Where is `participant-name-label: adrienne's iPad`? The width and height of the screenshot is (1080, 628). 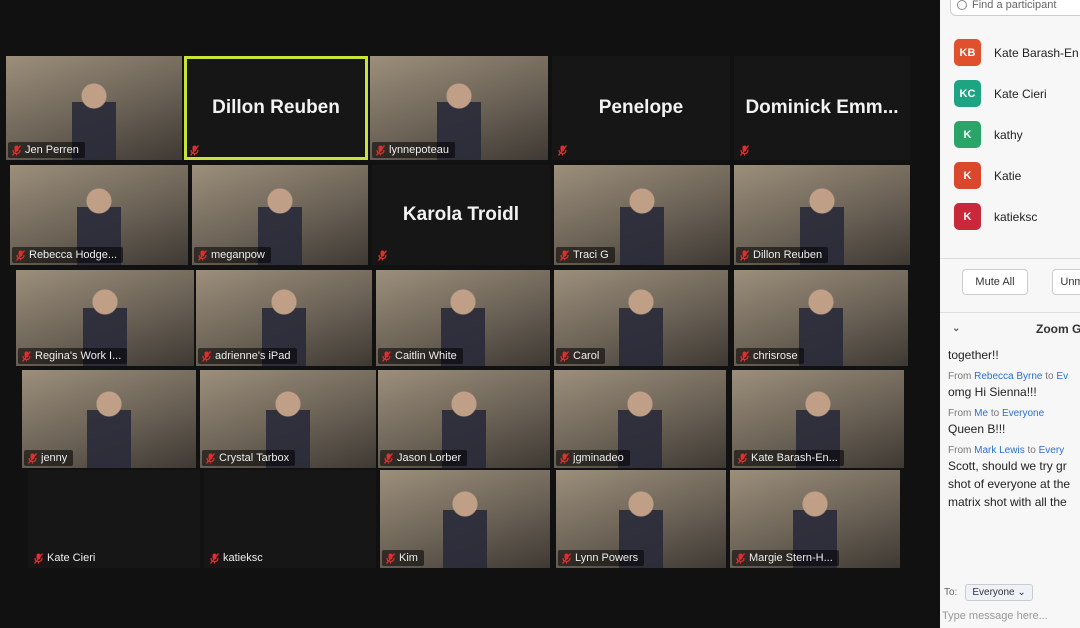
participant-name-label: adrienne's iPad is located at coordinates (247, 356).